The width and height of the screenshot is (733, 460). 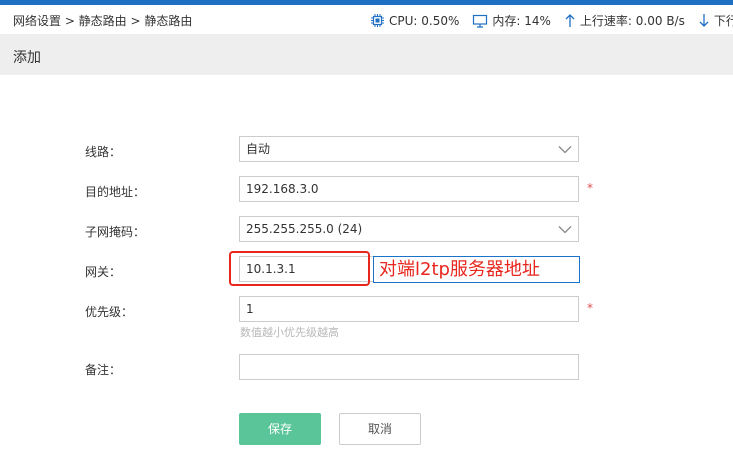 I want to click on page-title: 添加, so click(x=27, y=58).